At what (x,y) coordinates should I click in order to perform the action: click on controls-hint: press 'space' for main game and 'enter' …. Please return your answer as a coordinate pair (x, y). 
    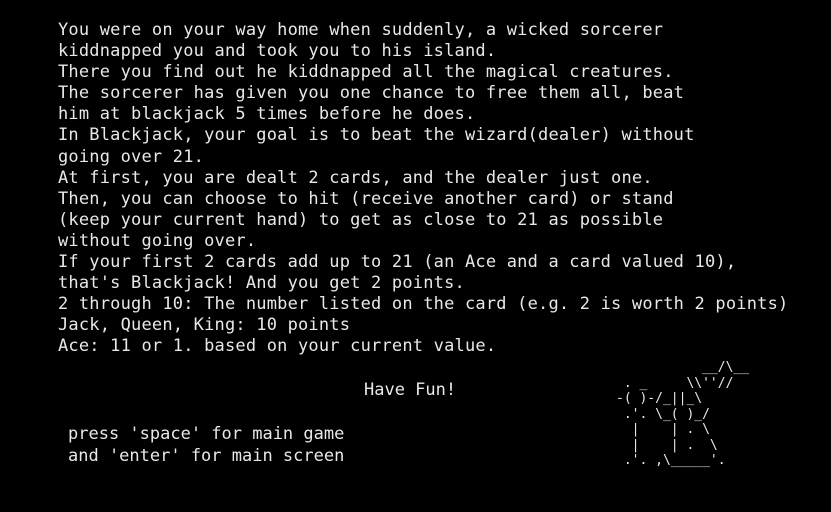
    Looking at the image, I should click on (206, 445).